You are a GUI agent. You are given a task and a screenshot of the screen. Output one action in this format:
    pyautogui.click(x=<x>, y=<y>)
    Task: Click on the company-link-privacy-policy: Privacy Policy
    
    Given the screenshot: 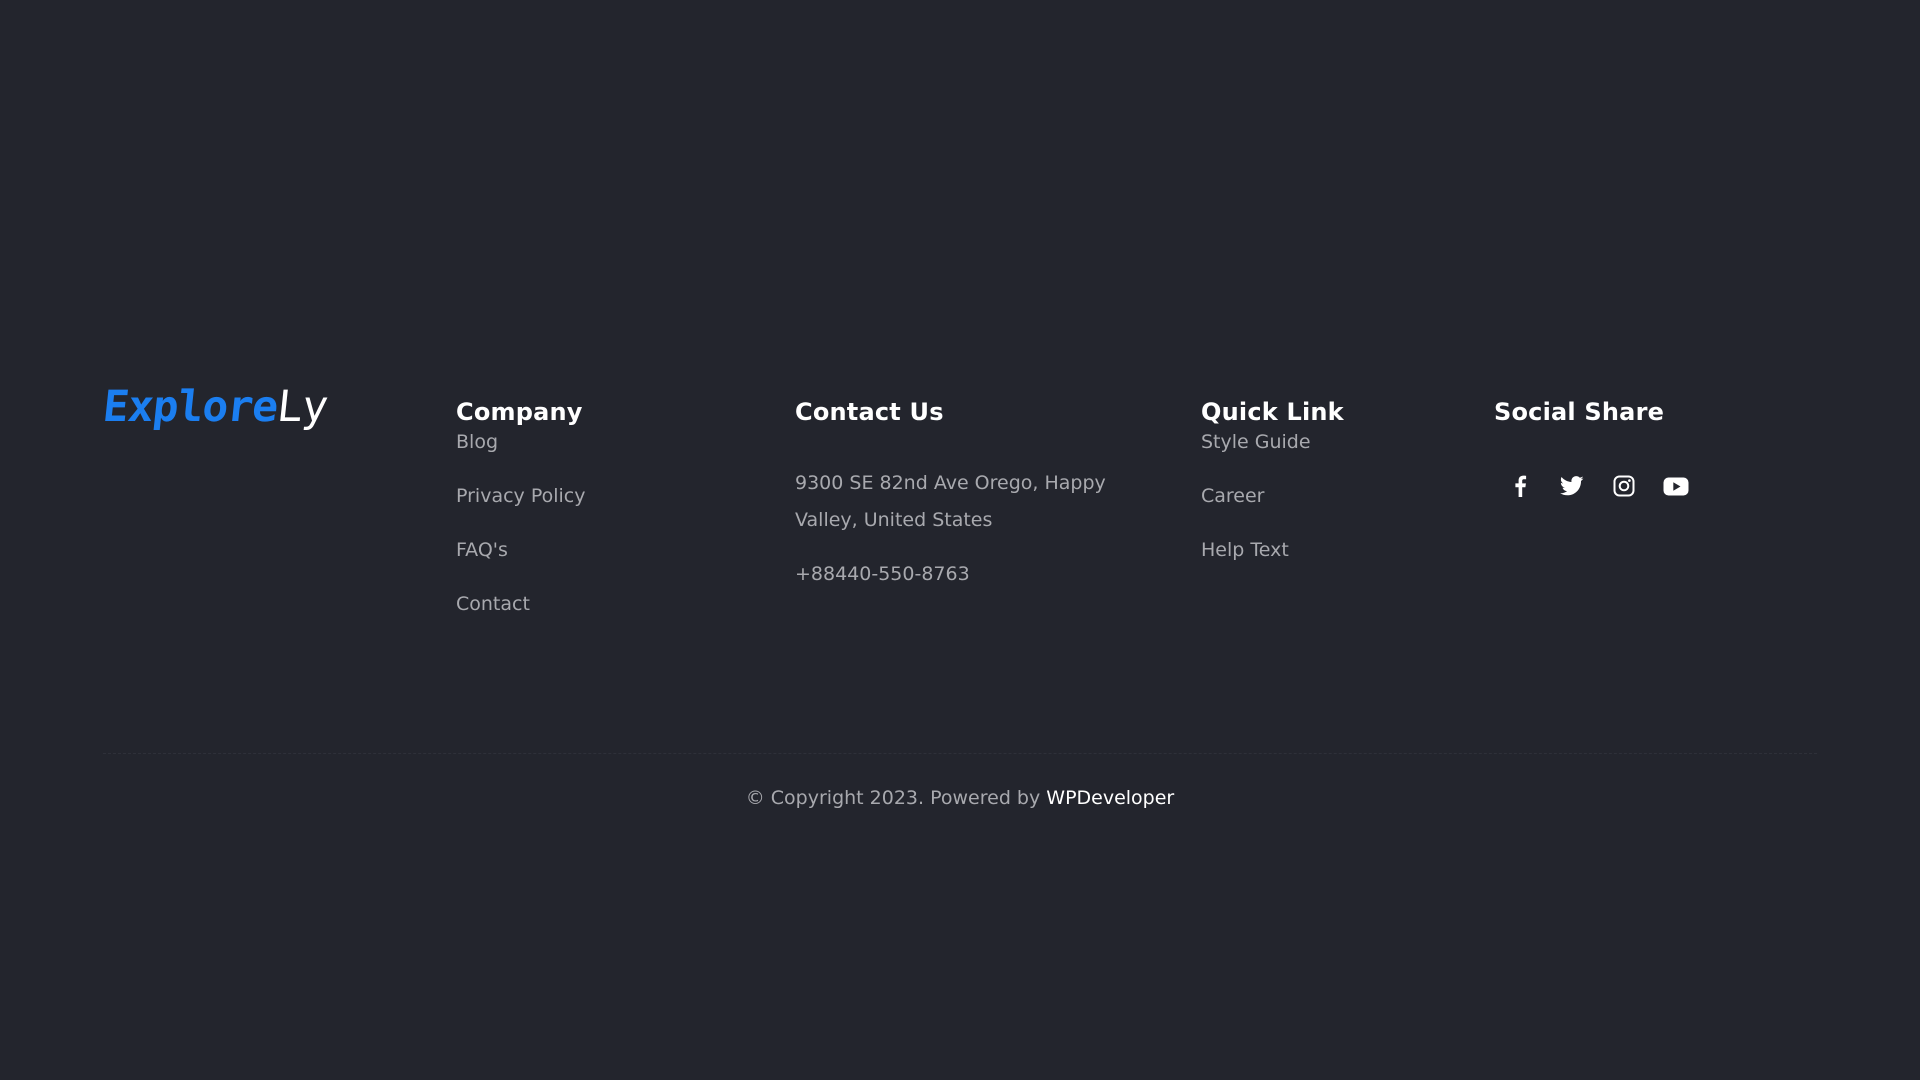 What is the action you would take?
    pyautogui.click(x=520, y=496)
    